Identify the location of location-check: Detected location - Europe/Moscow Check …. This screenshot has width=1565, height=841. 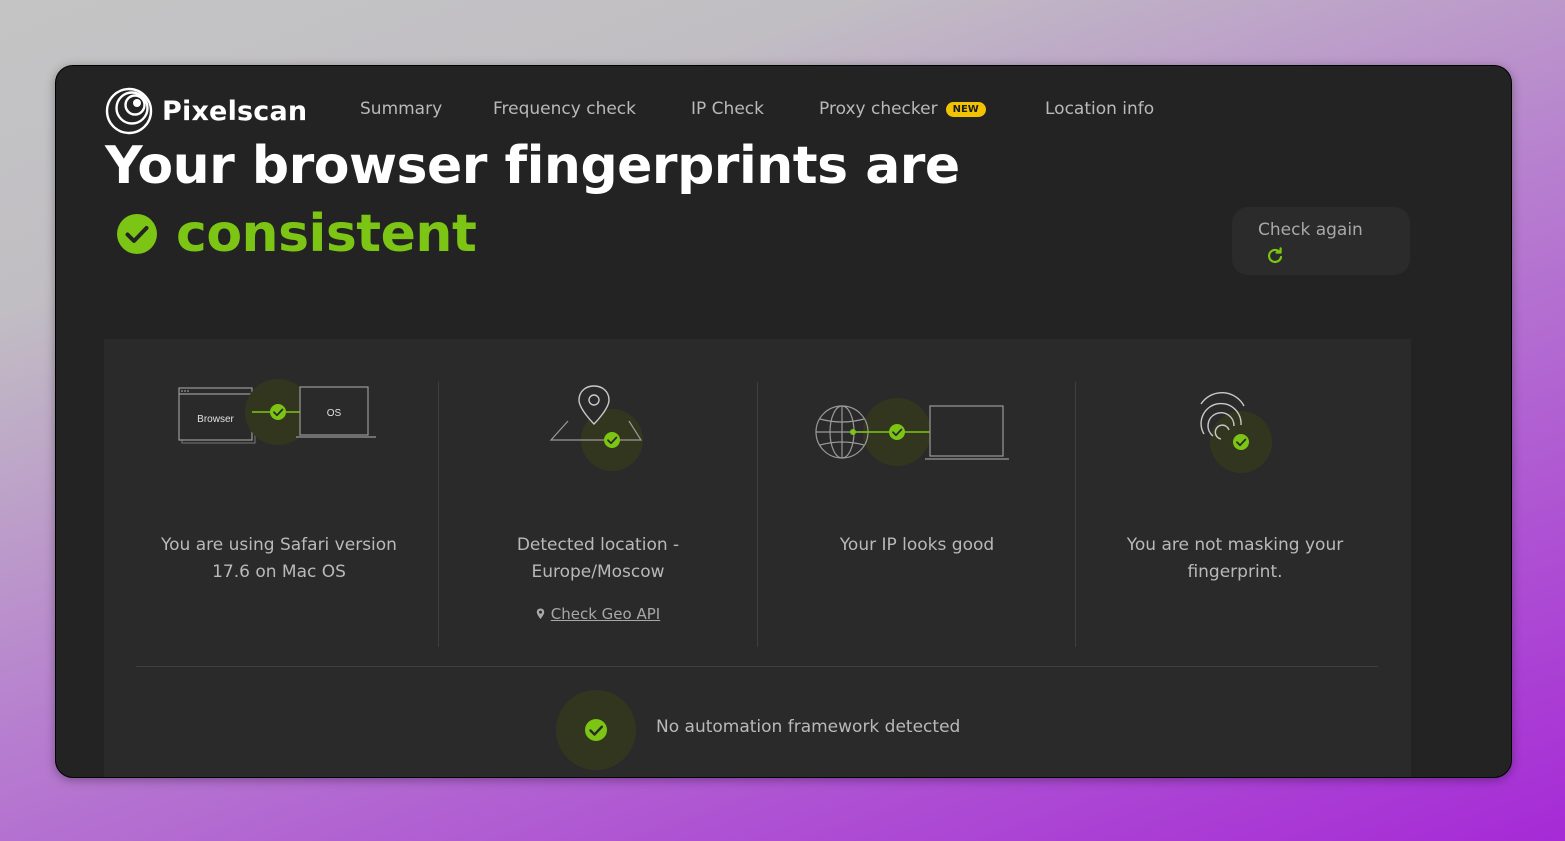
(598, 494).